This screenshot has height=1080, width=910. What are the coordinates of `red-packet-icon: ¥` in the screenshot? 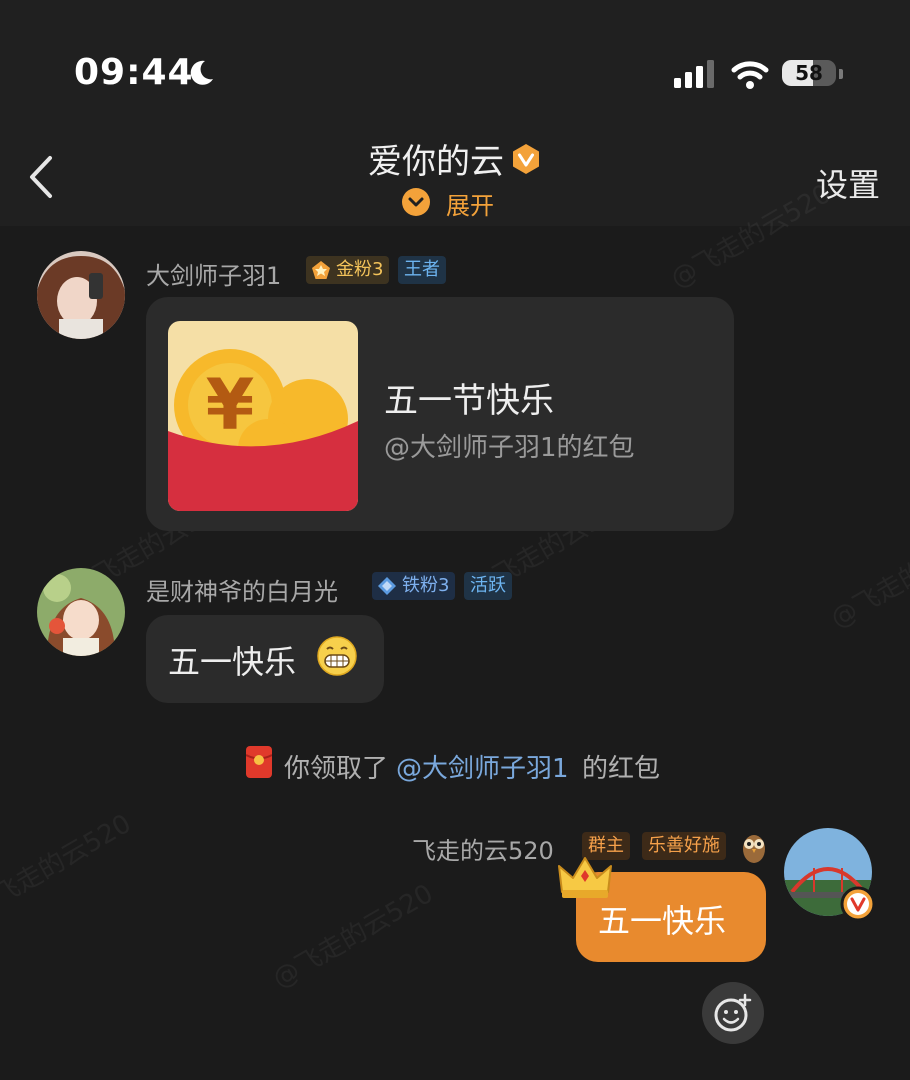 It's located at (263, 416).